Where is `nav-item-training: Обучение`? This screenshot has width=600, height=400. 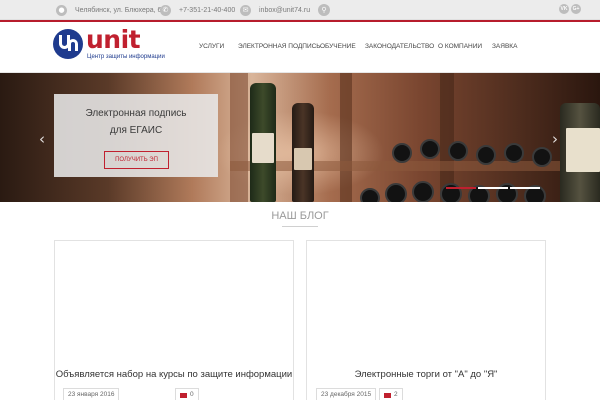 nav-item-training: Обучение is located at coordinates (338, 46).